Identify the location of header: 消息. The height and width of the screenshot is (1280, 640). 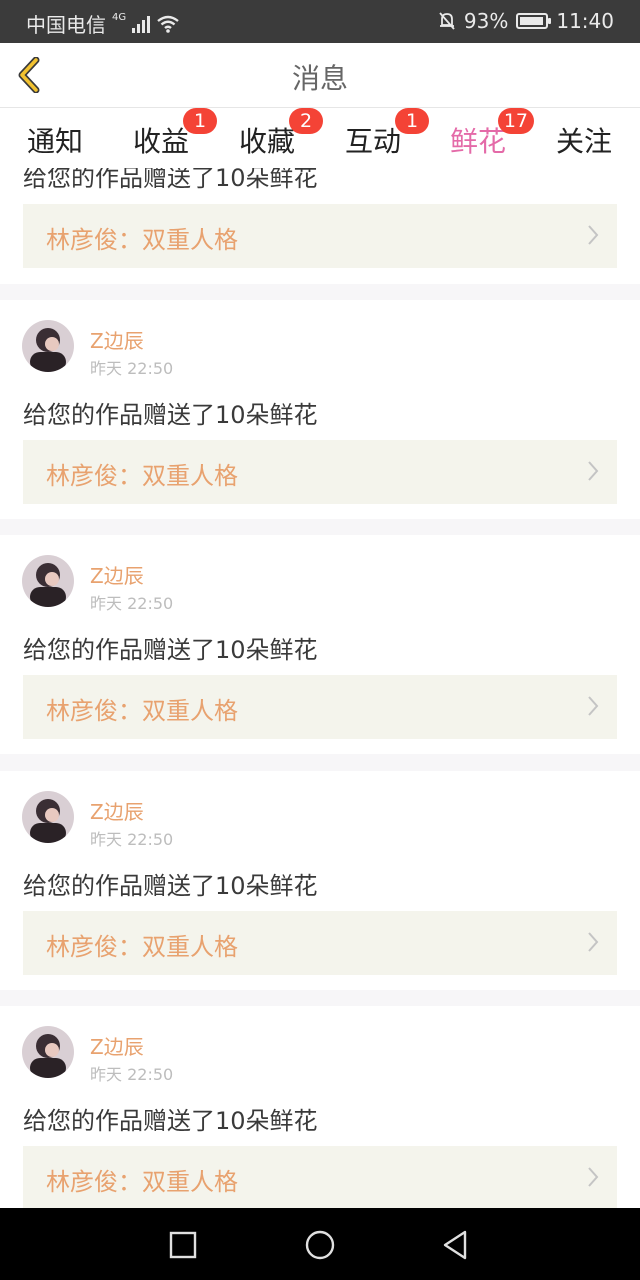
(320, 75).